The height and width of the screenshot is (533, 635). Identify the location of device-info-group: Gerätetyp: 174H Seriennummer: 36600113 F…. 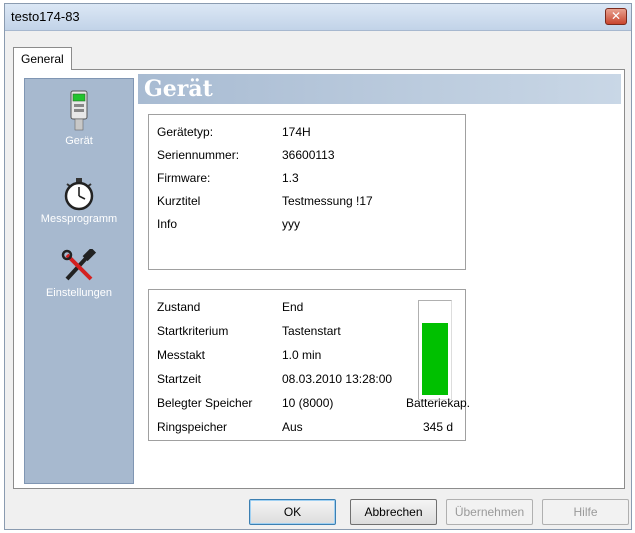
(307, 192).